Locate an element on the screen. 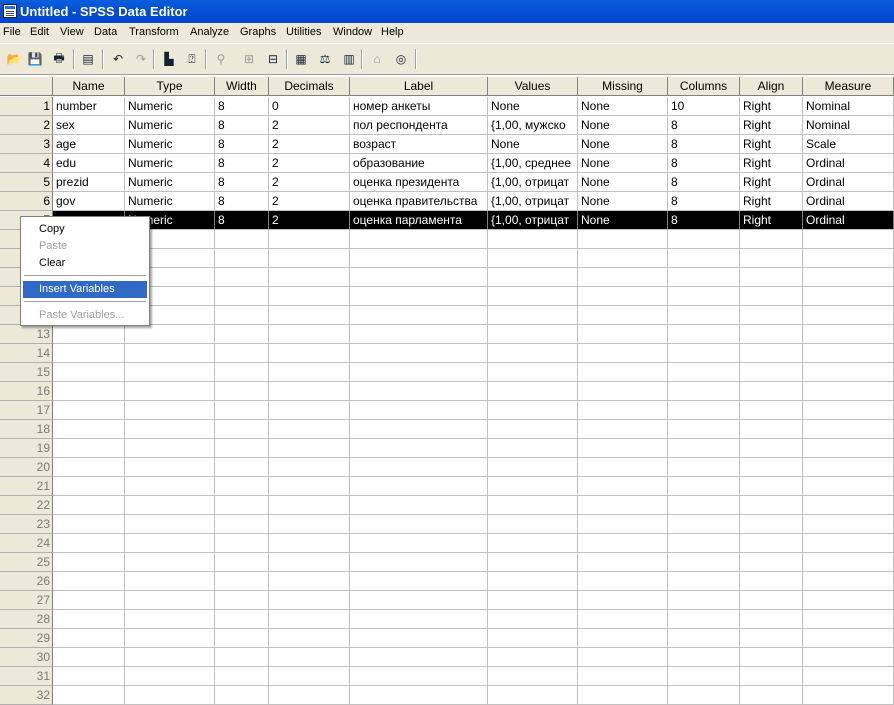 This screenshot has width=894, height=705. column-header-values: Values is located at coordinates (533, 86).